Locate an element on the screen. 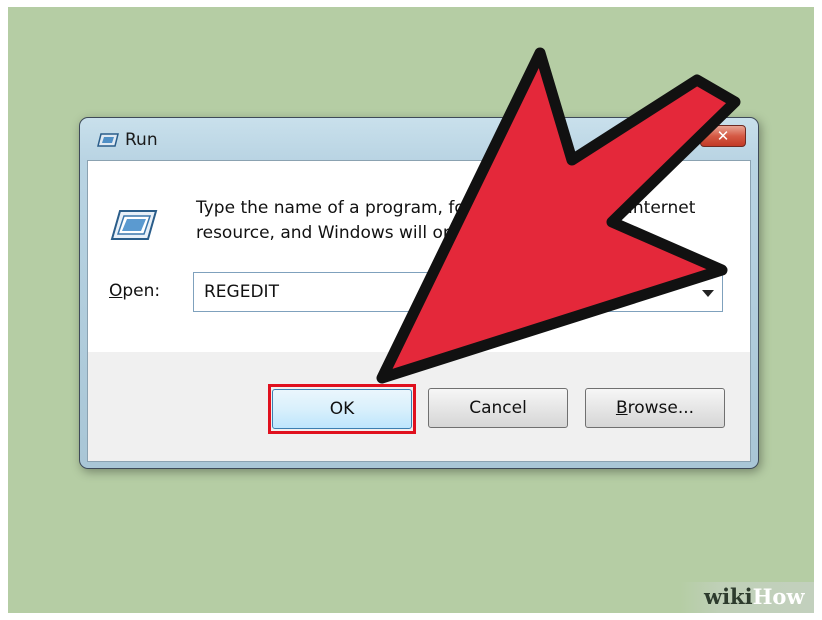 Image resolution: width=822 pixels, height=620 pixels. wikihow-watermark: wikiHow is located at coordinates (747, 597).